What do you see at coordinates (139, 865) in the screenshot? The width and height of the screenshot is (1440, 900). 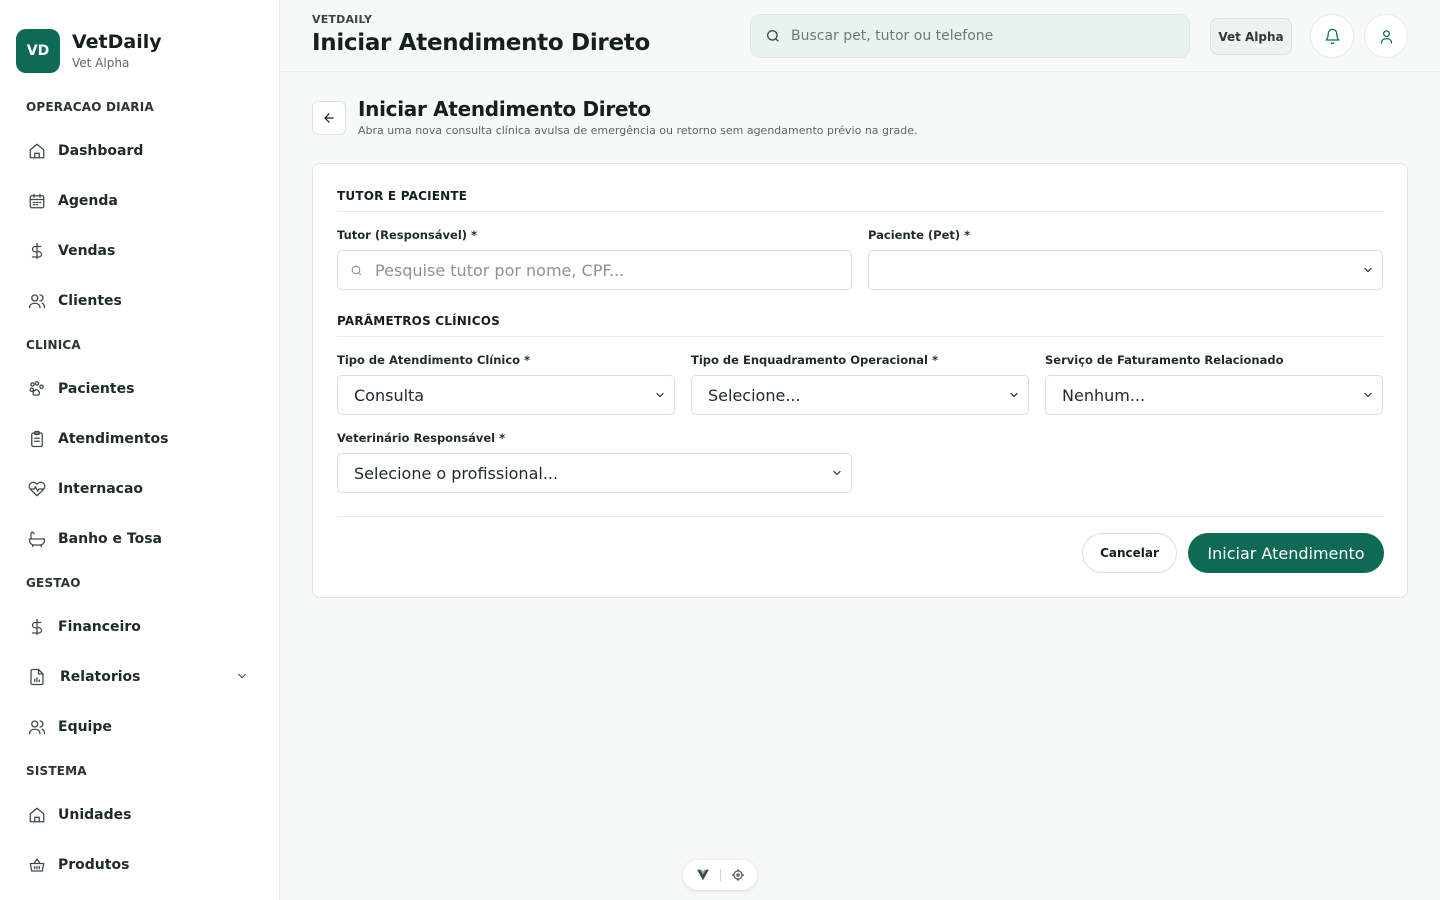 I see `sidebar-item-produtos: Produtos` at bounding box center [139, 865].